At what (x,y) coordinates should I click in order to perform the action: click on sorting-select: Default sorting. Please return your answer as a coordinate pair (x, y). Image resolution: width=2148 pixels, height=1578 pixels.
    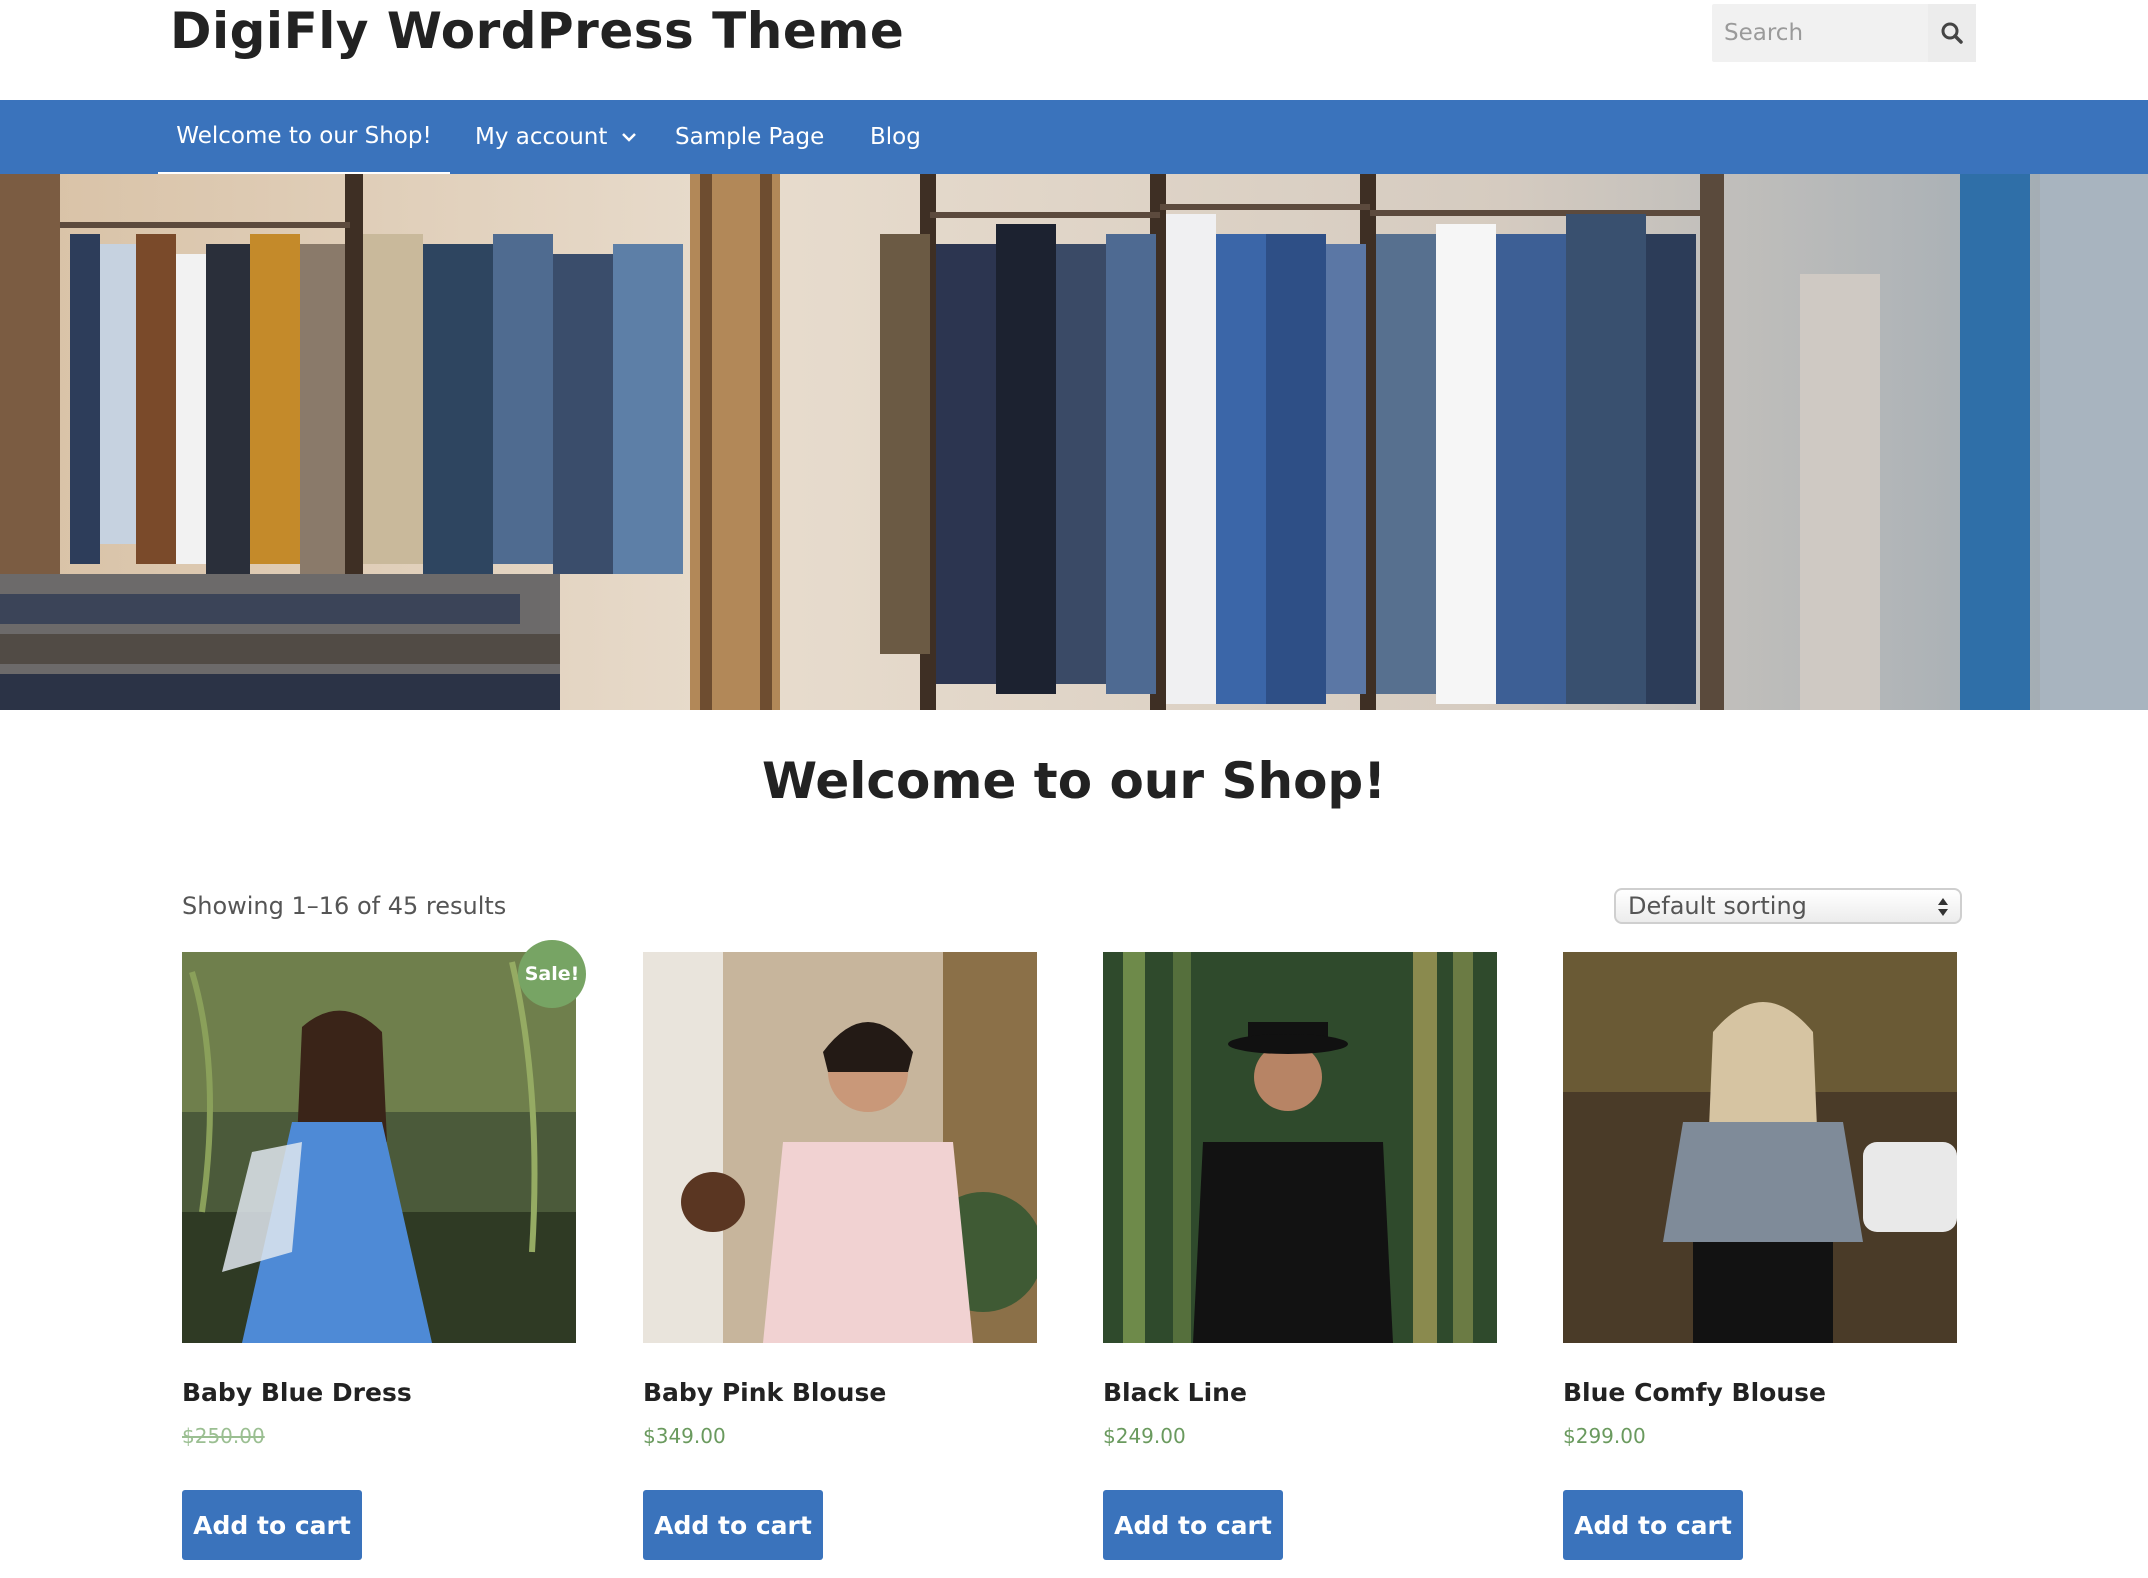
    Looking at the image, I should click on (1788, 906).